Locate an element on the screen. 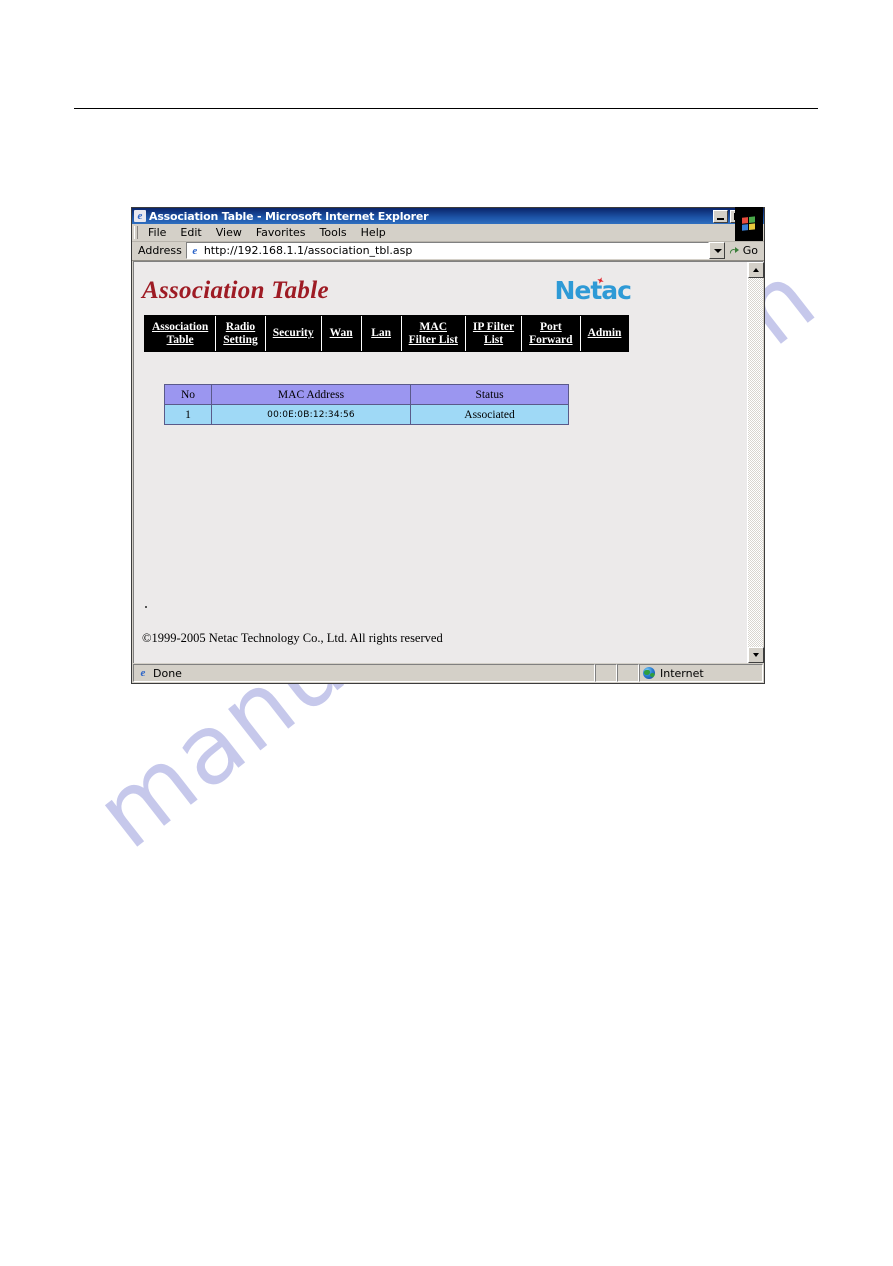  nav-tab-radio-setting: Radio Setting is located at coordinates (241, 333).